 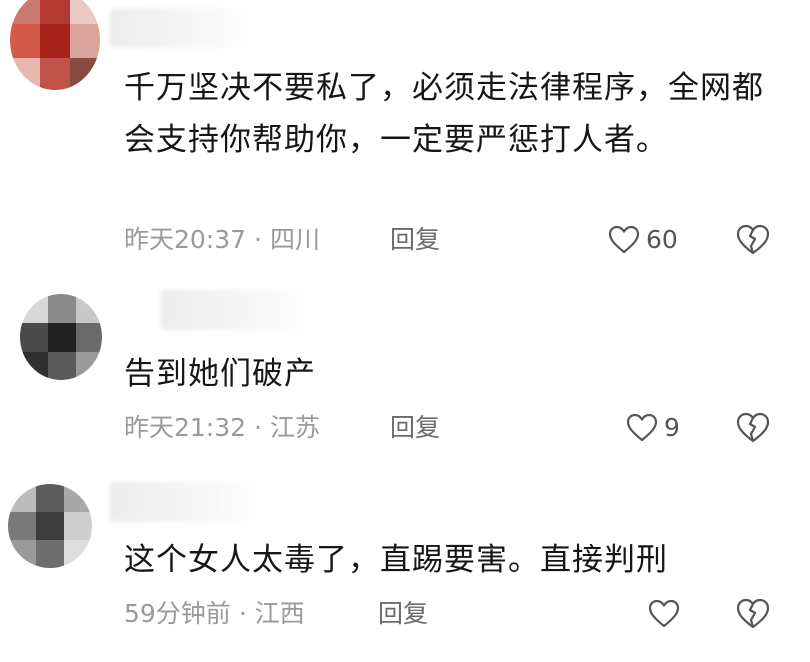 I want to click on comment-meta: 59分钟前 · 江西, so click(x=214, y=614).